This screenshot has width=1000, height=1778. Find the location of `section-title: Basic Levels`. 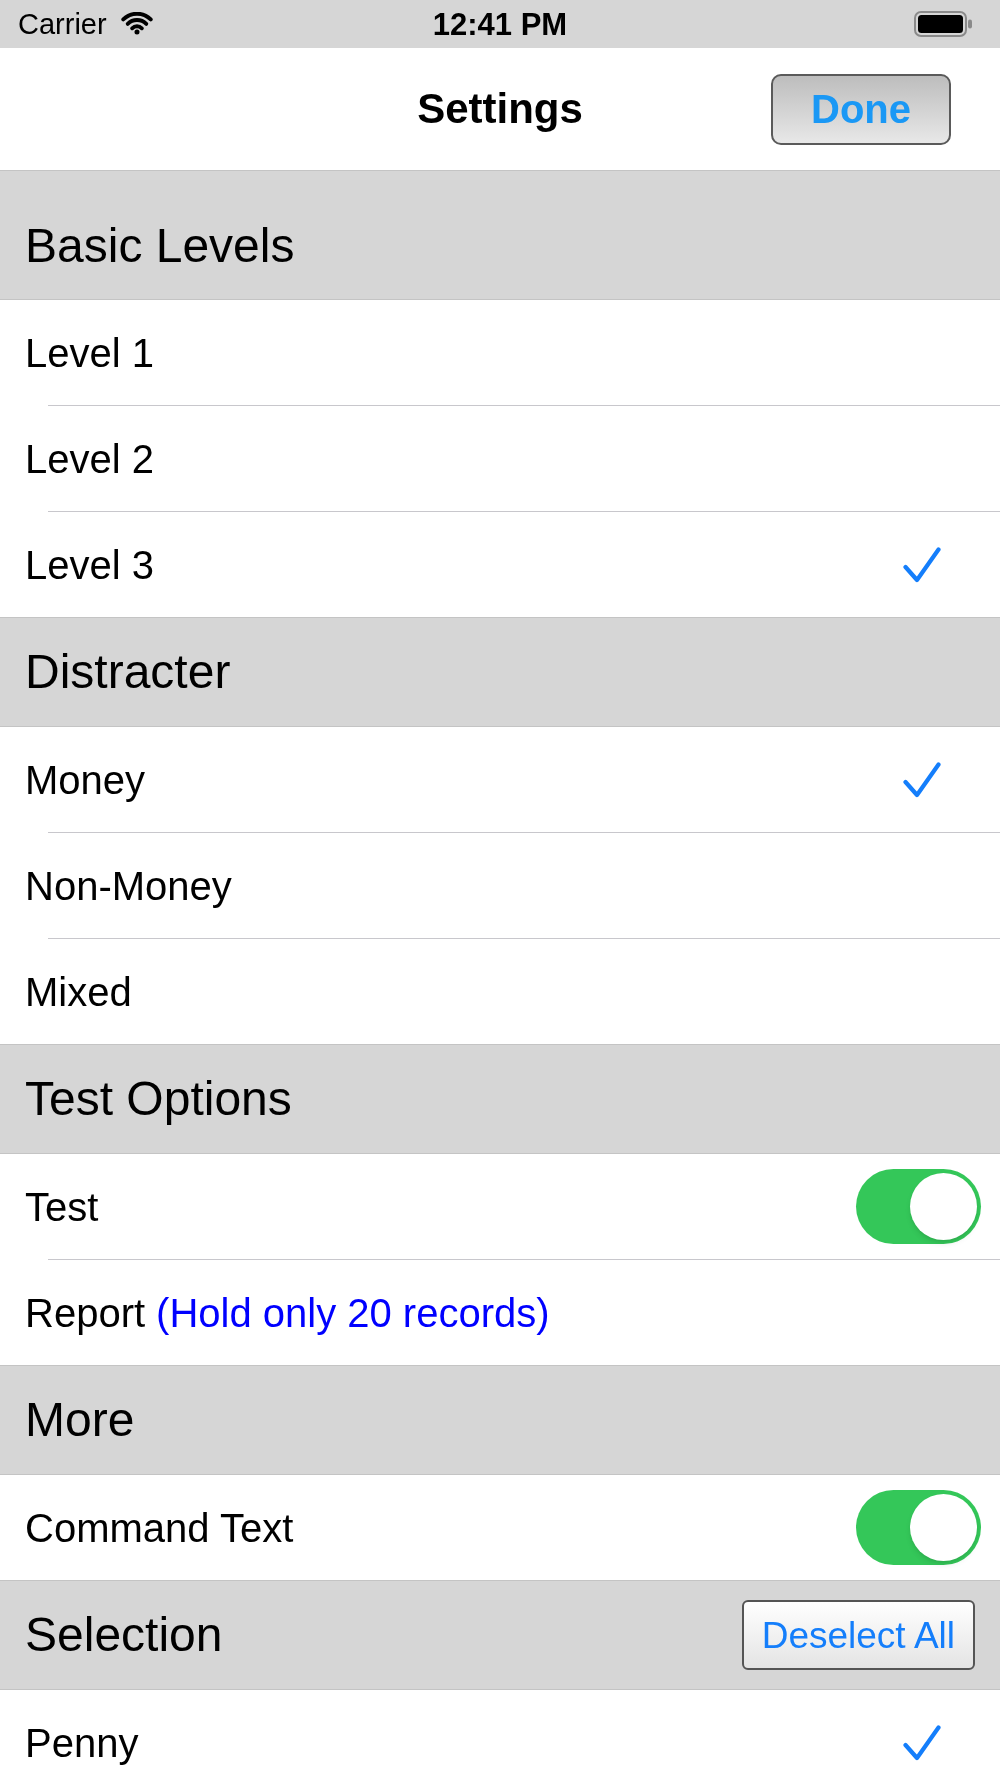

section-title: Basic Levels is located at coordinates (160, 246).